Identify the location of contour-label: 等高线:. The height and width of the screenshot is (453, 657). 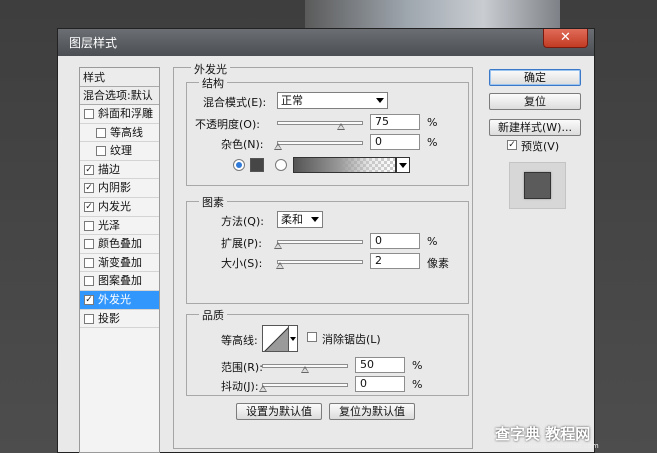
(239, 340).